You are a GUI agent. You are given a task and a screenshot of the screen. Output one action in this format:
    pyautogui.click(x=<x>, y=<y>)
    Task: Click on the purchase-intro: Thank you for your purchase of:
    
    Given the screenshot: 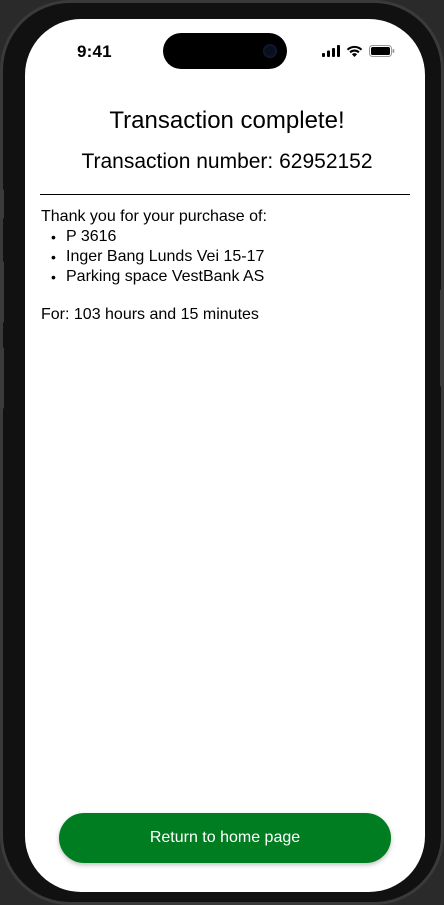 What is the action you would take?
    pyautogui.click(x=154, y=216)
    